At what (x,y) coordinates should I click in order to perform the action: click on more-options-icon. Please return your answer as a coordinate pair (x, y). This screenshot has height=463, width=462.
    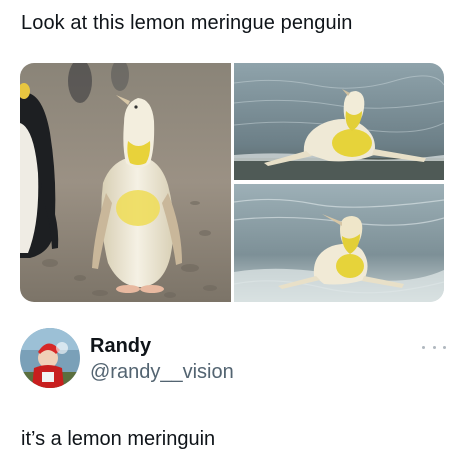
    Looking at the image, I should click on (434, 347).